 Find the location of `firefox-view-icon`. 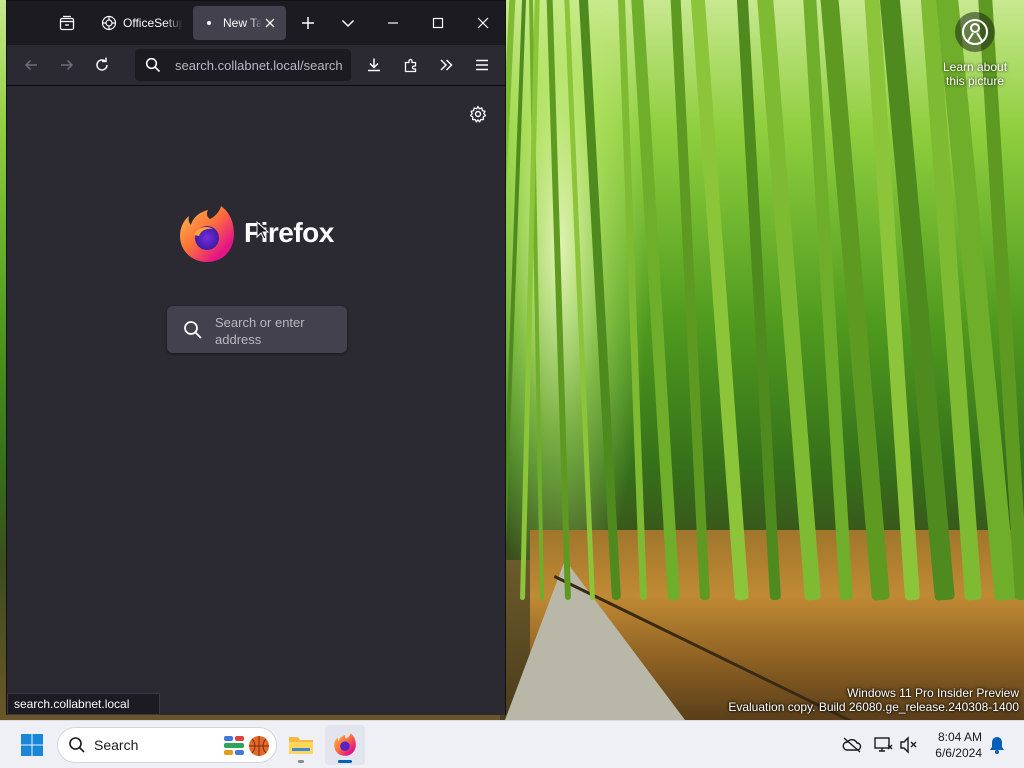

firefox-view-icon is located at coordinates (67, 23).